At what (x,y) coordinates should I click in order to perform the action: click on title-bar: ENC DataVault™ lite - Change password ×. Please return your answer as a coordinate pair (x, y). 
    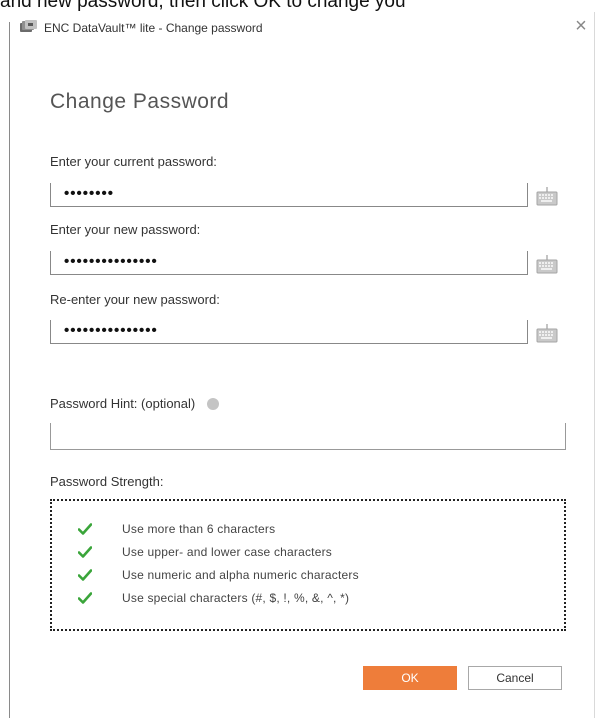
    Looking at the image, I should click on (302, 29).